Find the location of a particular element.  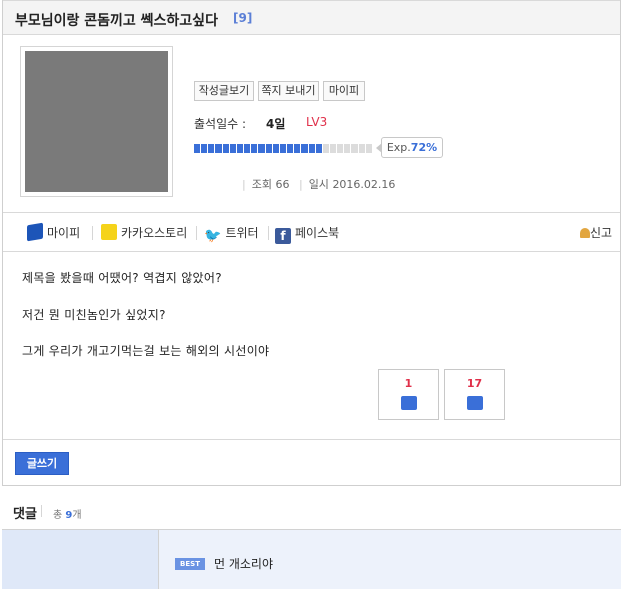

share-twitter: 🐦 트위터 is located at coordinates (231, 234).